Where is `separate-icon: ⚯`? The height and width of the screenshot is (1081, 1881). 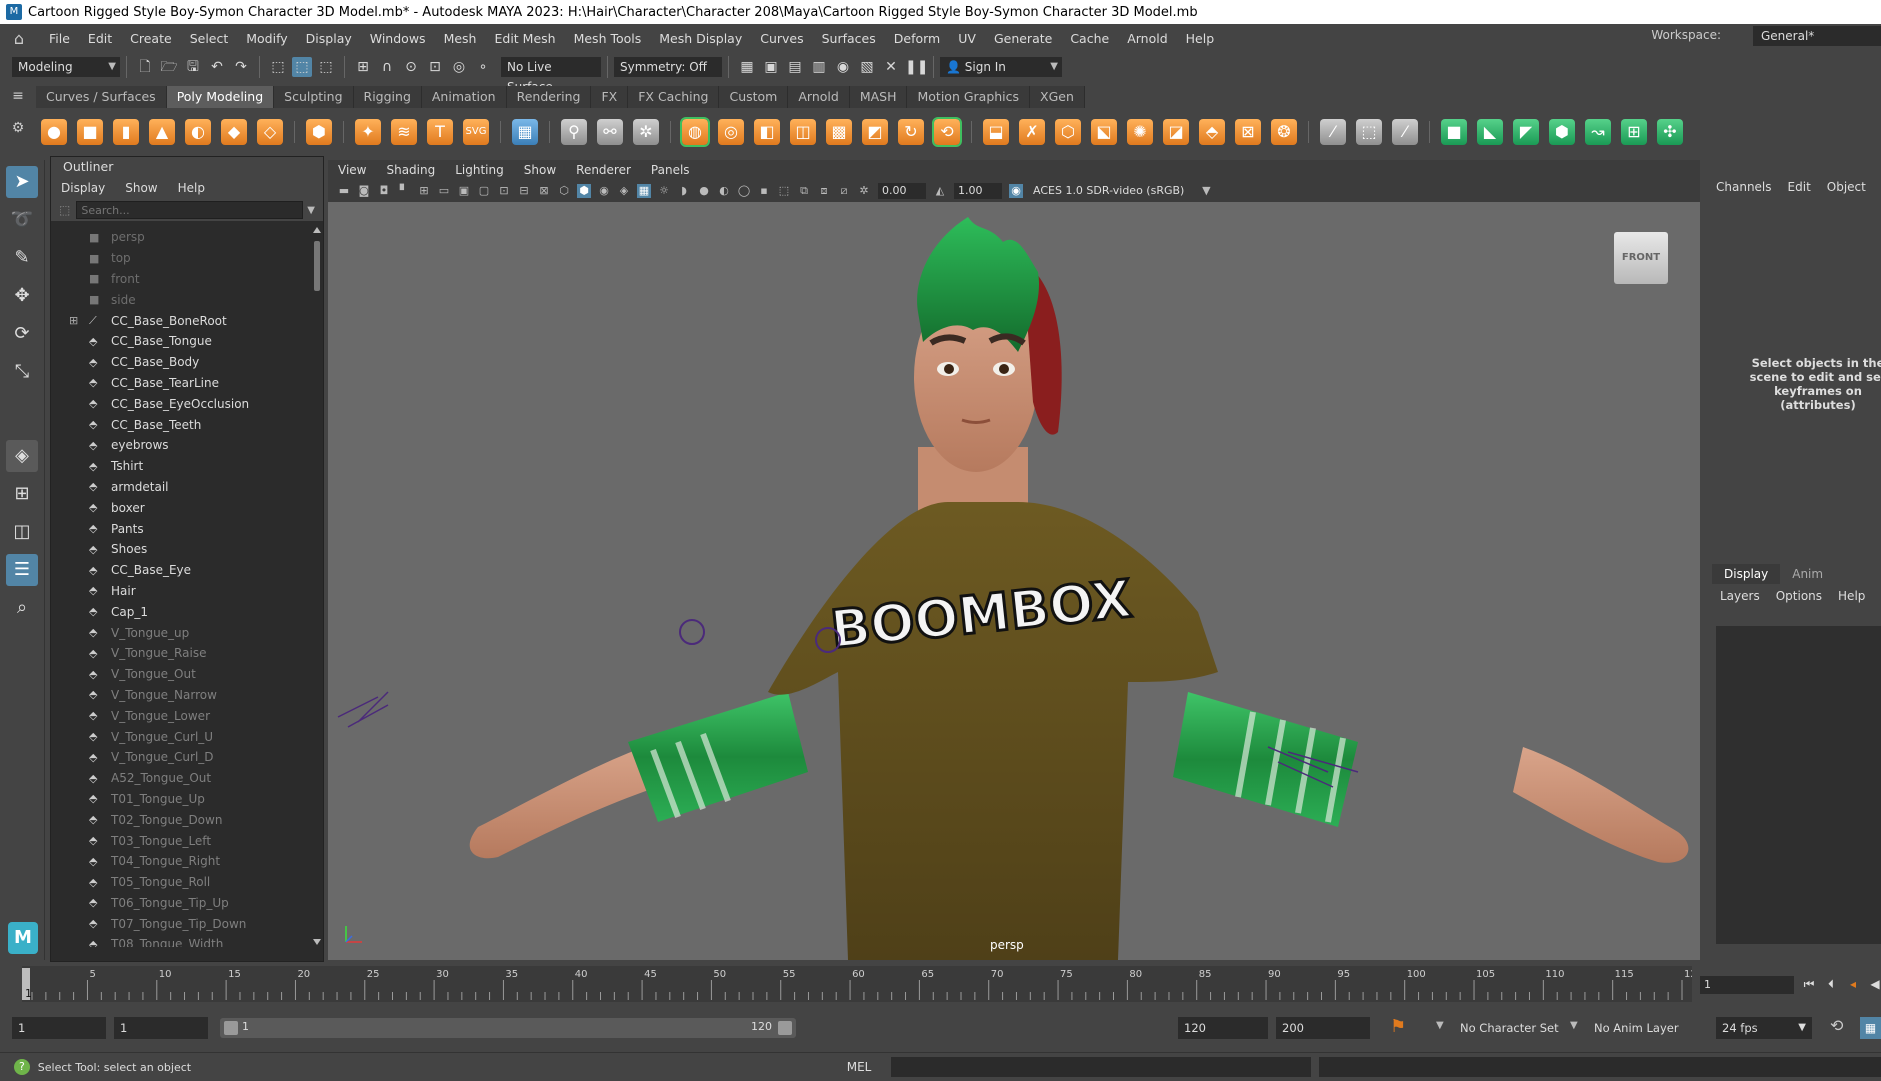
separate-icon: ⚯ is located at coordinates (610, 132).